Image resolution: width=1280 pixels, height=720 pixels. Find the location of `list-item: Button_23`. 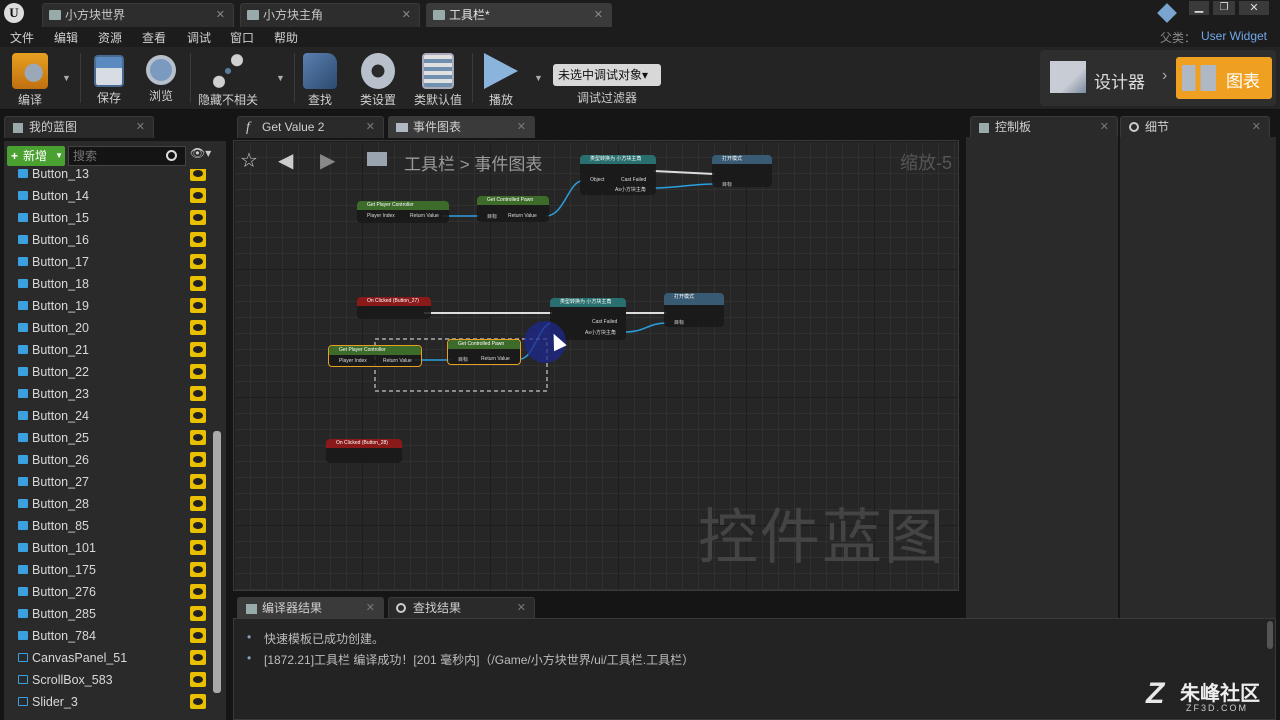

list-item: Button_23 is located at coordinates (114, 394).